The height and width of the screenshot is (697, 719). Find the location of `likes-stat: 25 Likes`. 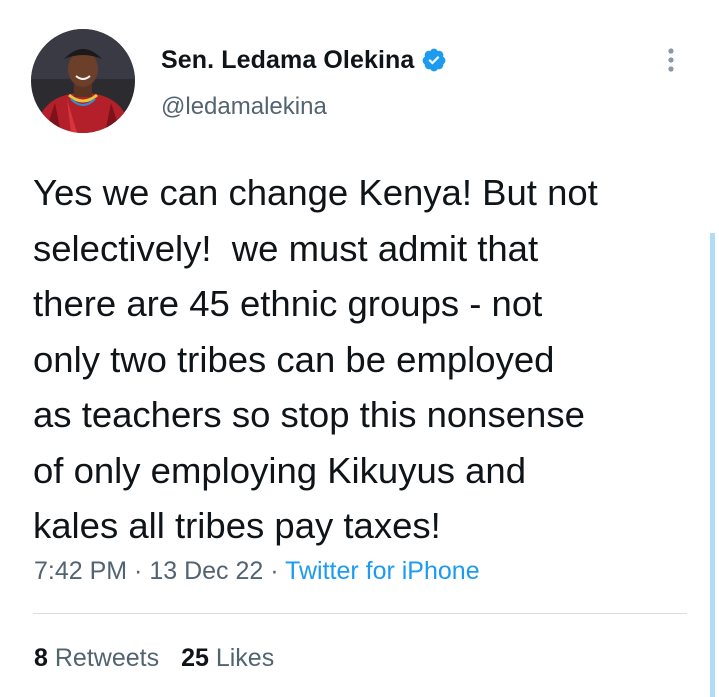

likes-stat: 25 Likes is located at coordinates (227, 658).